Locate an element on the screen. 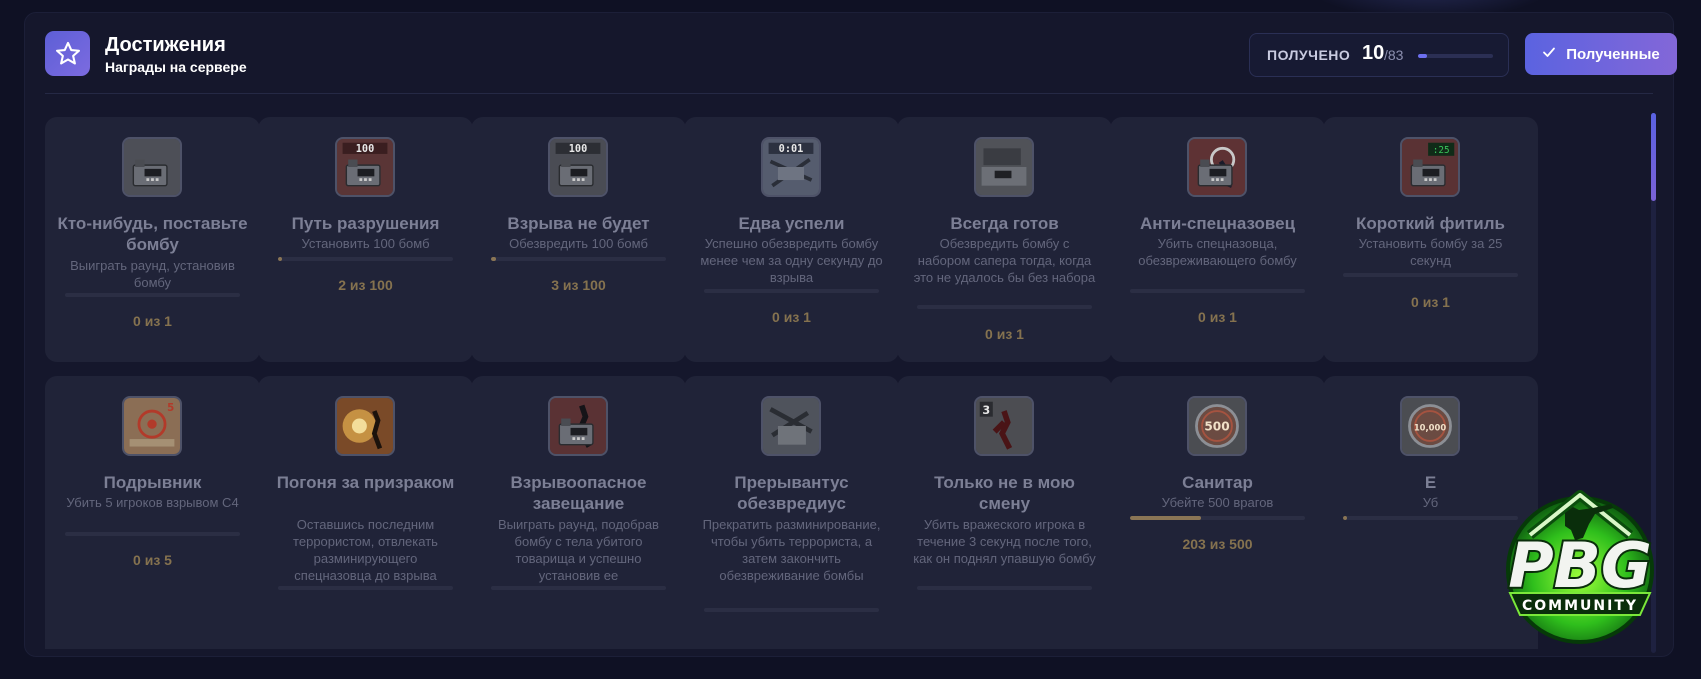 The height and width of the screenshot is (679, 1701). achievement-card: 500 Санитар Убейте 500 врагов 203 из 500 is located at coordinates (1217, 512).